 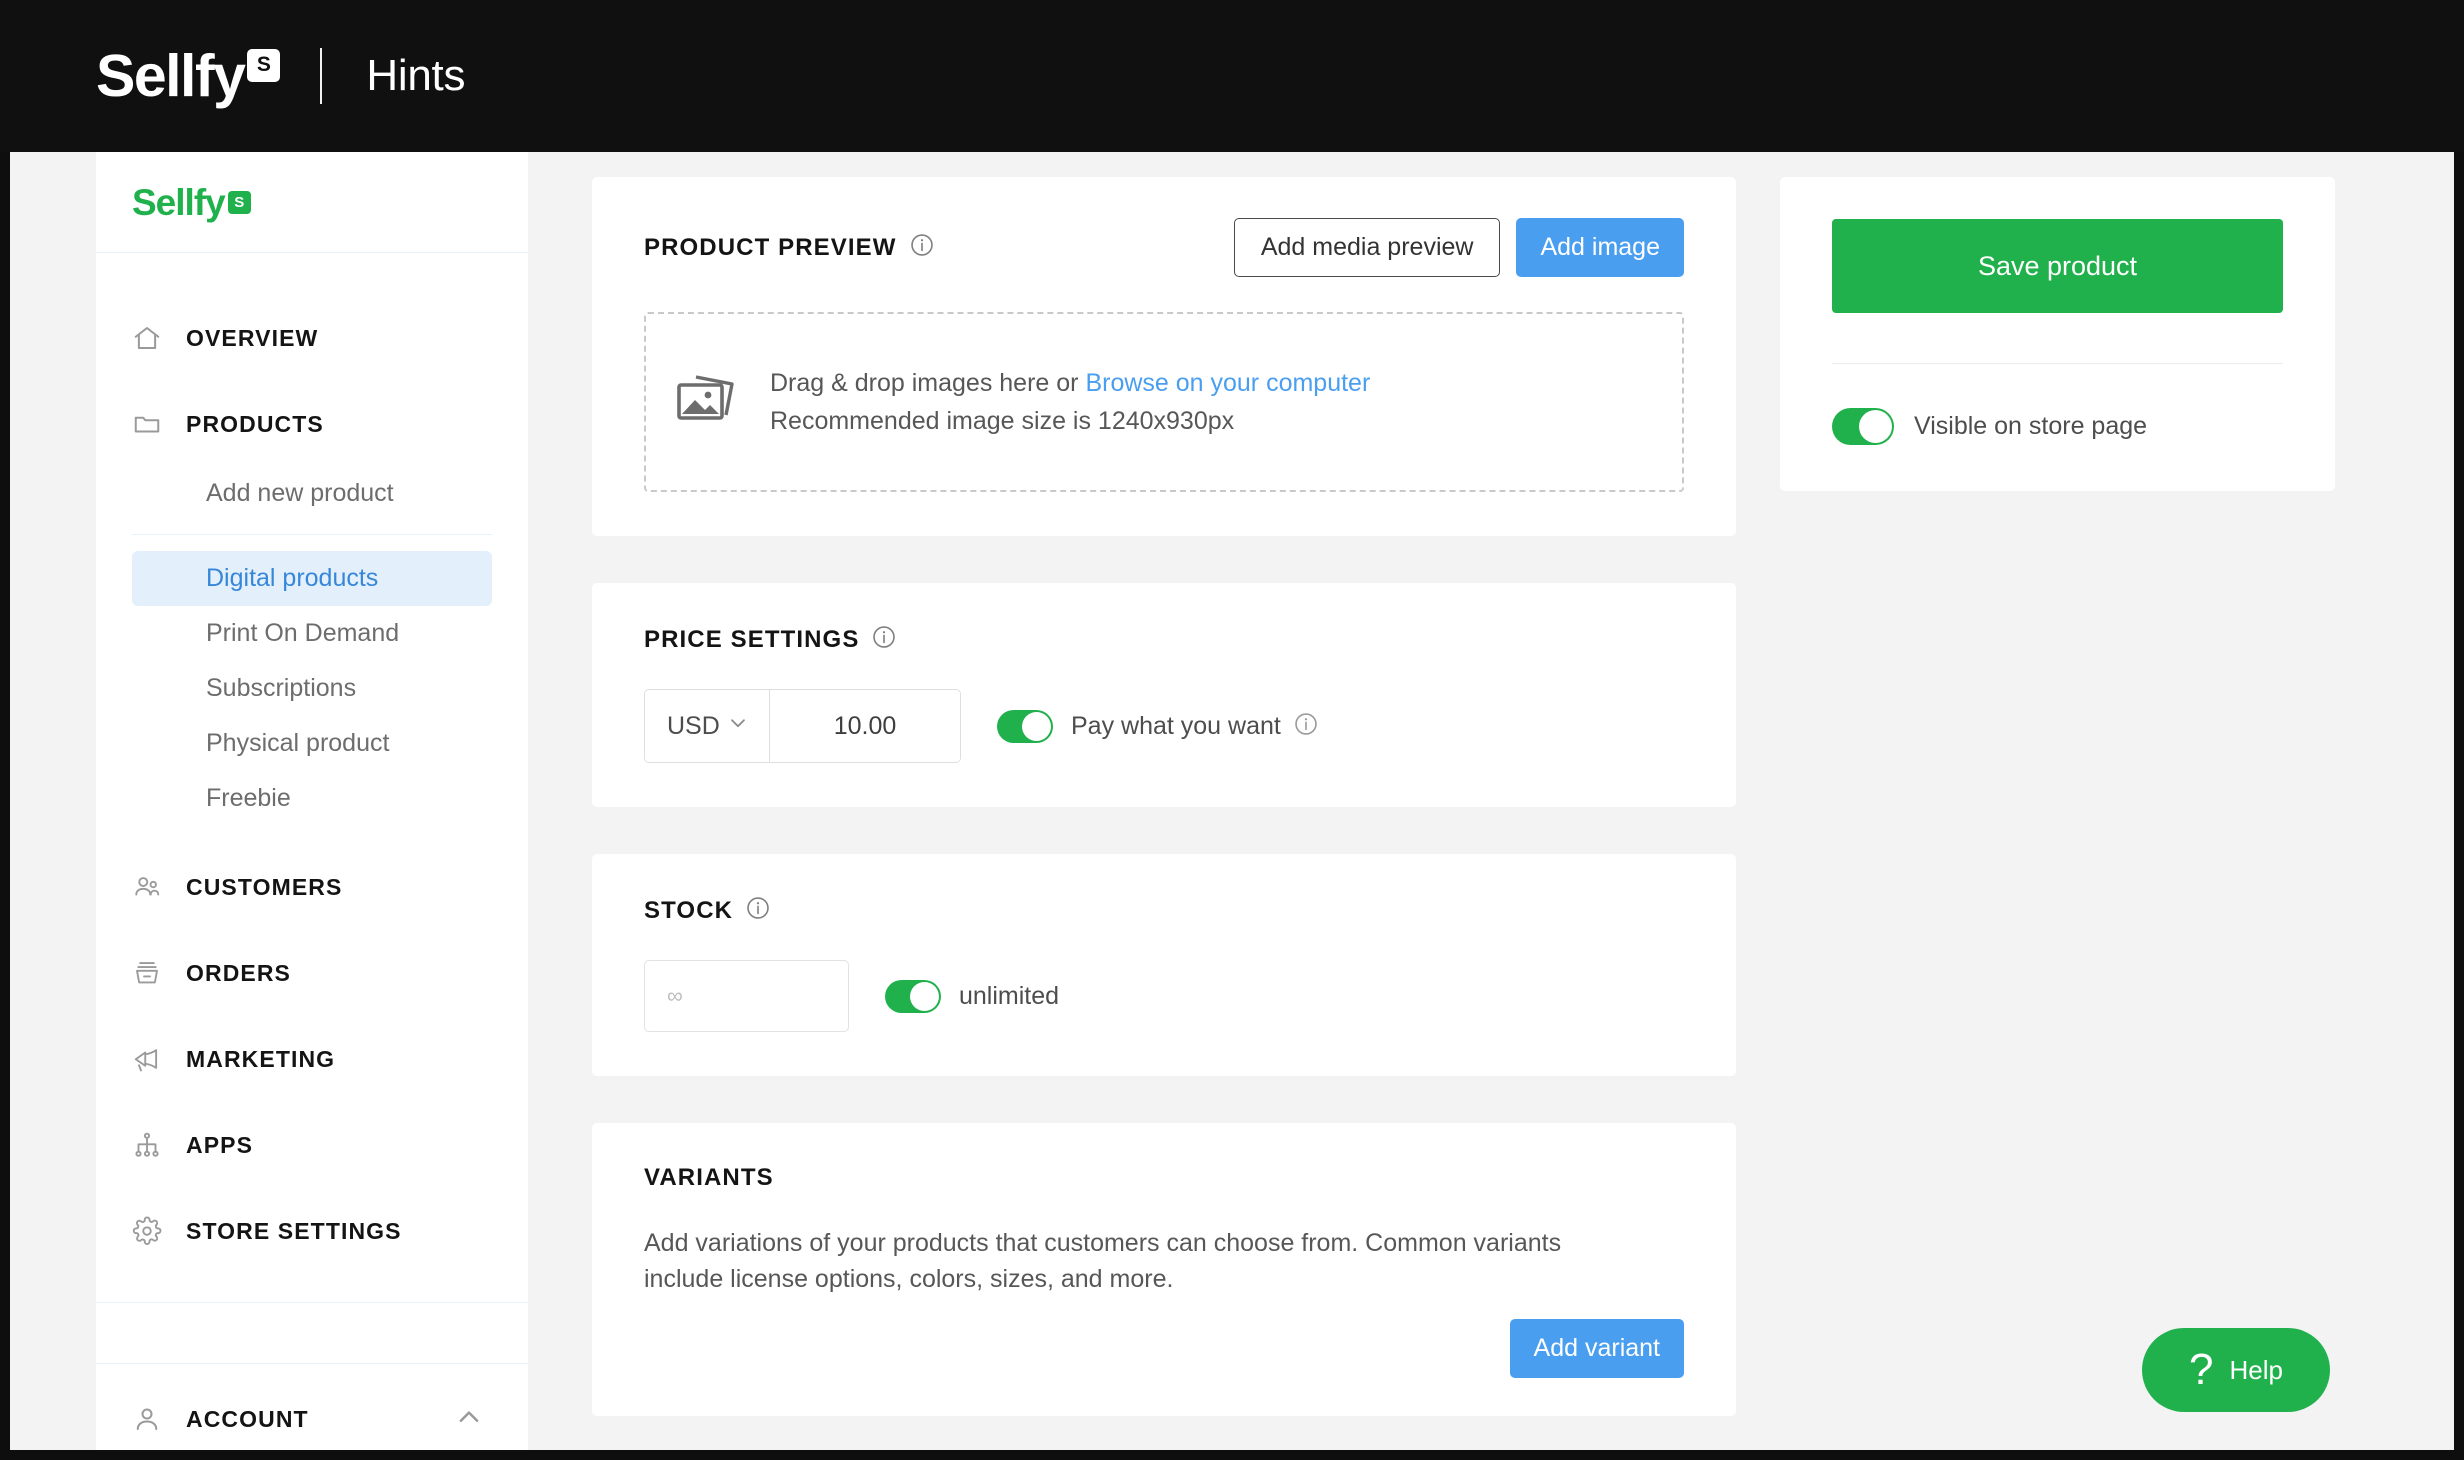 I want to click on submenu-item-digital-products: Digital products, so click(x=312, y=578).